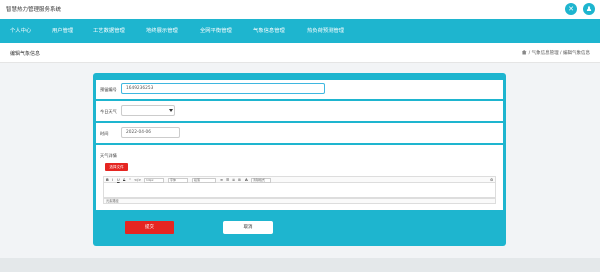 The width and height of the screenshot is (600, 272). I want to click on nav-item-personal: 个人中心, so click(20, 30).